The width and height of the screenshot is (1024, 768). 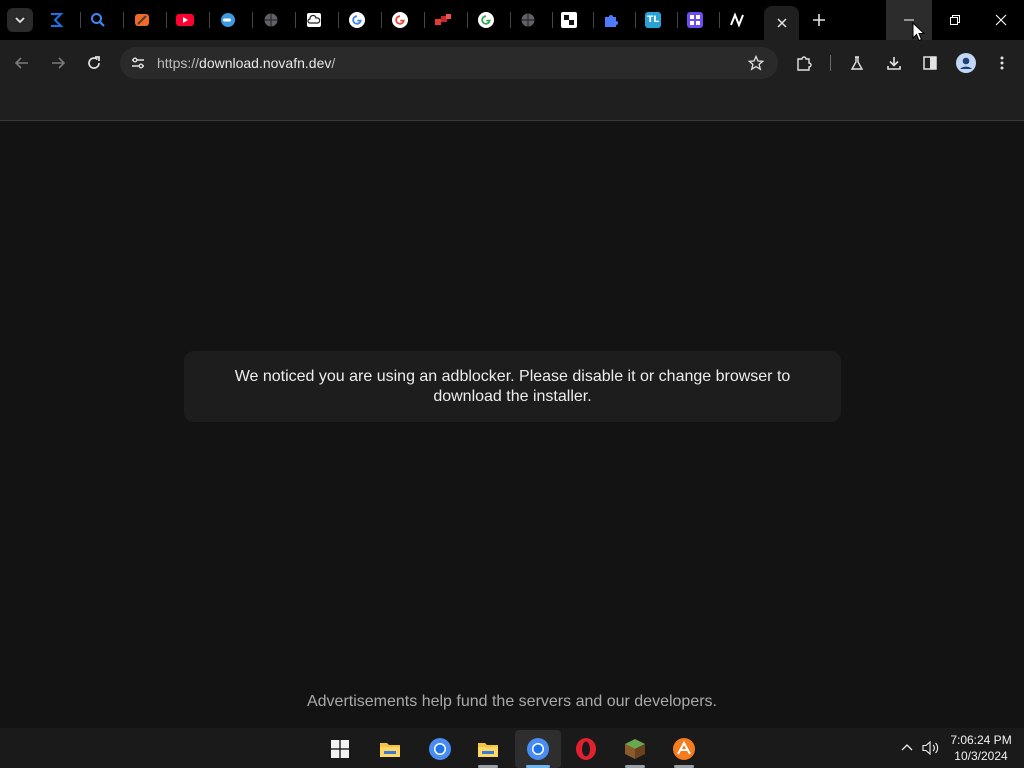 What do you see at coordinates (333, 63) in the screenshot?
I see `url-path: /` at bounding box center [333, 63].